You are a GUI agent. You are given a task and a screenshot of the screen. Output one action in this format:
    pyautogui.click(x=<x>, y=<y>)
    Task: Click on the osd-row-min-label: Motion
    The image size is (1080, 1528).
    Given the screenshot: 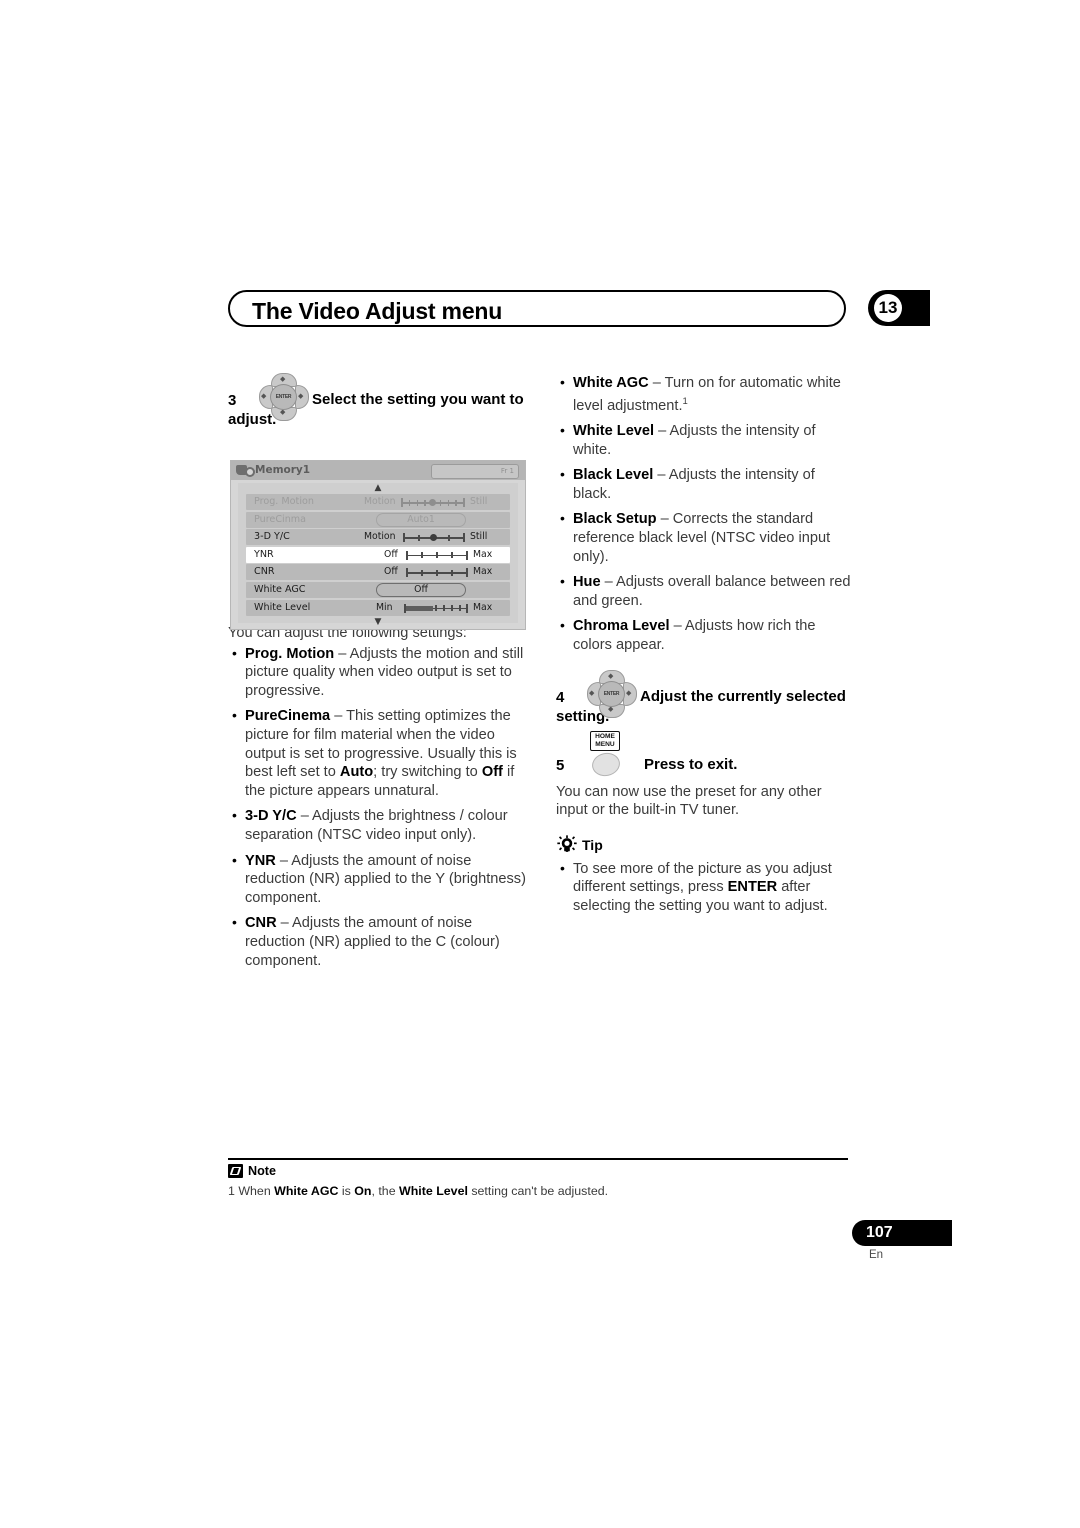 What is the action you would take?
    pyautogui.click(x=380, y=501)
    